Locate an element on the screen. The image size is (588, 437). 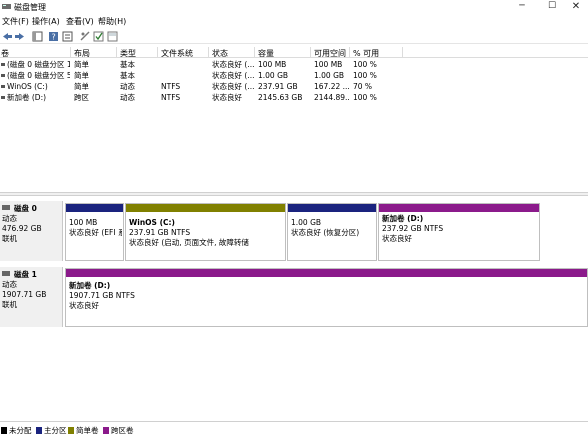
disk-size: 476.92 GB is located at coordinates (22, 228).